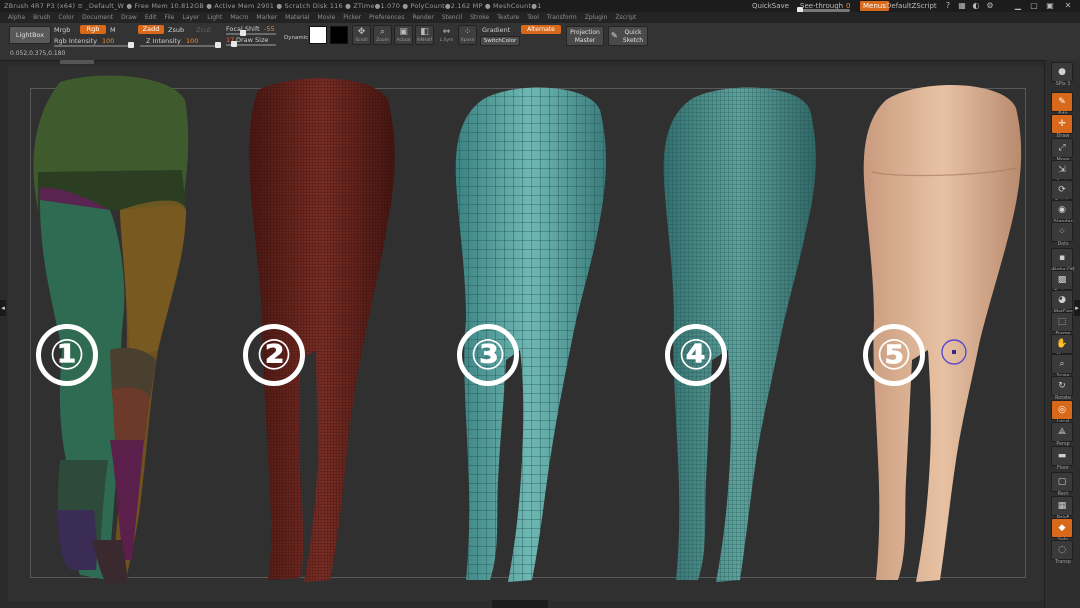 Image resolution: width=1080 pixels, height=608 pixels. I want to click on tray-button-polyf: ▦, so click(1062, 506).